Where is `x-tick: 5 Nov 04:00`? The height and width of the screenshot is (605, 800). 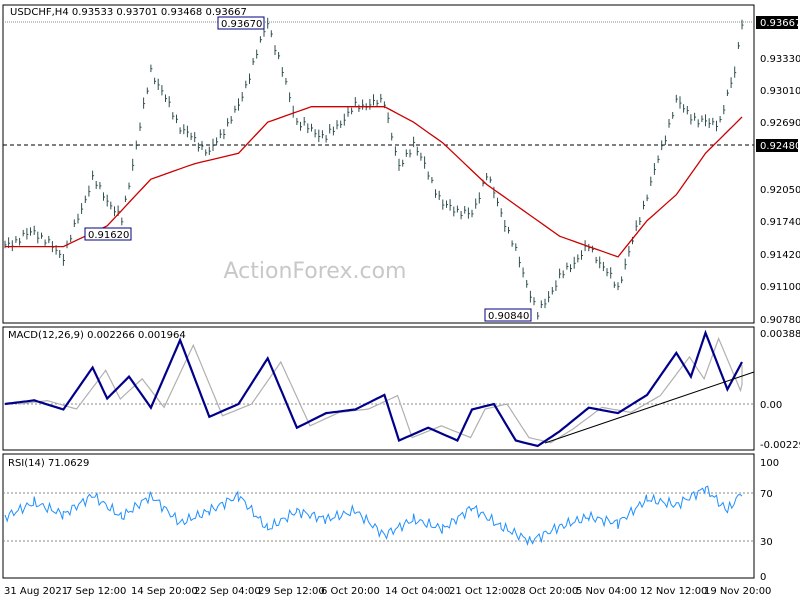 x-tick: 5 Nov 04:00 is located at coordinates (606, 591).